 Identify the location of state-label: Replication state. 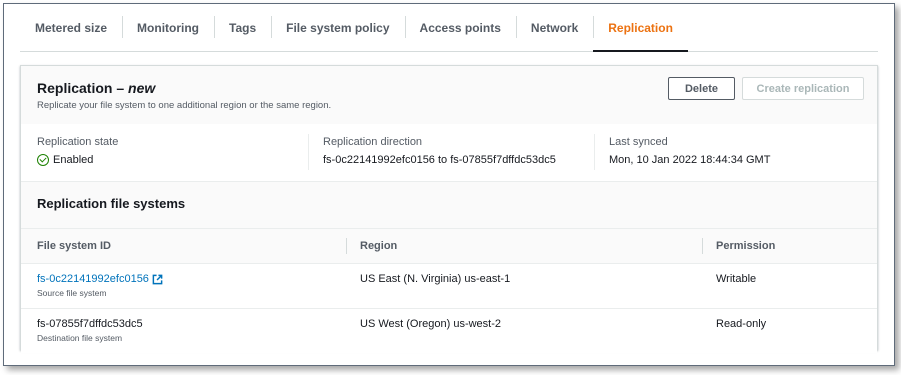
(78, 142).